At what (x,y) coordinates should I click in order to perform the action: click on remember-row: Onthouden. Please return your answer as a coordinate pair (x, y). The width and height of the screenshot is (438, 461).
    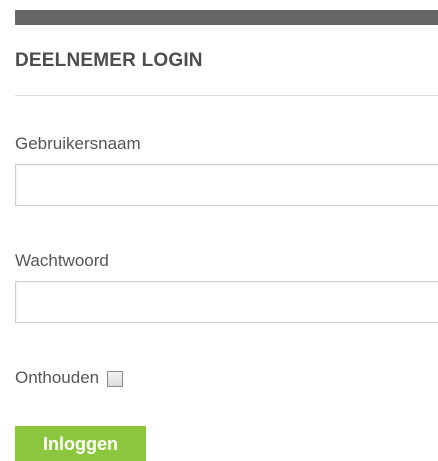
    Looking at the image, I should click on (69, 378).